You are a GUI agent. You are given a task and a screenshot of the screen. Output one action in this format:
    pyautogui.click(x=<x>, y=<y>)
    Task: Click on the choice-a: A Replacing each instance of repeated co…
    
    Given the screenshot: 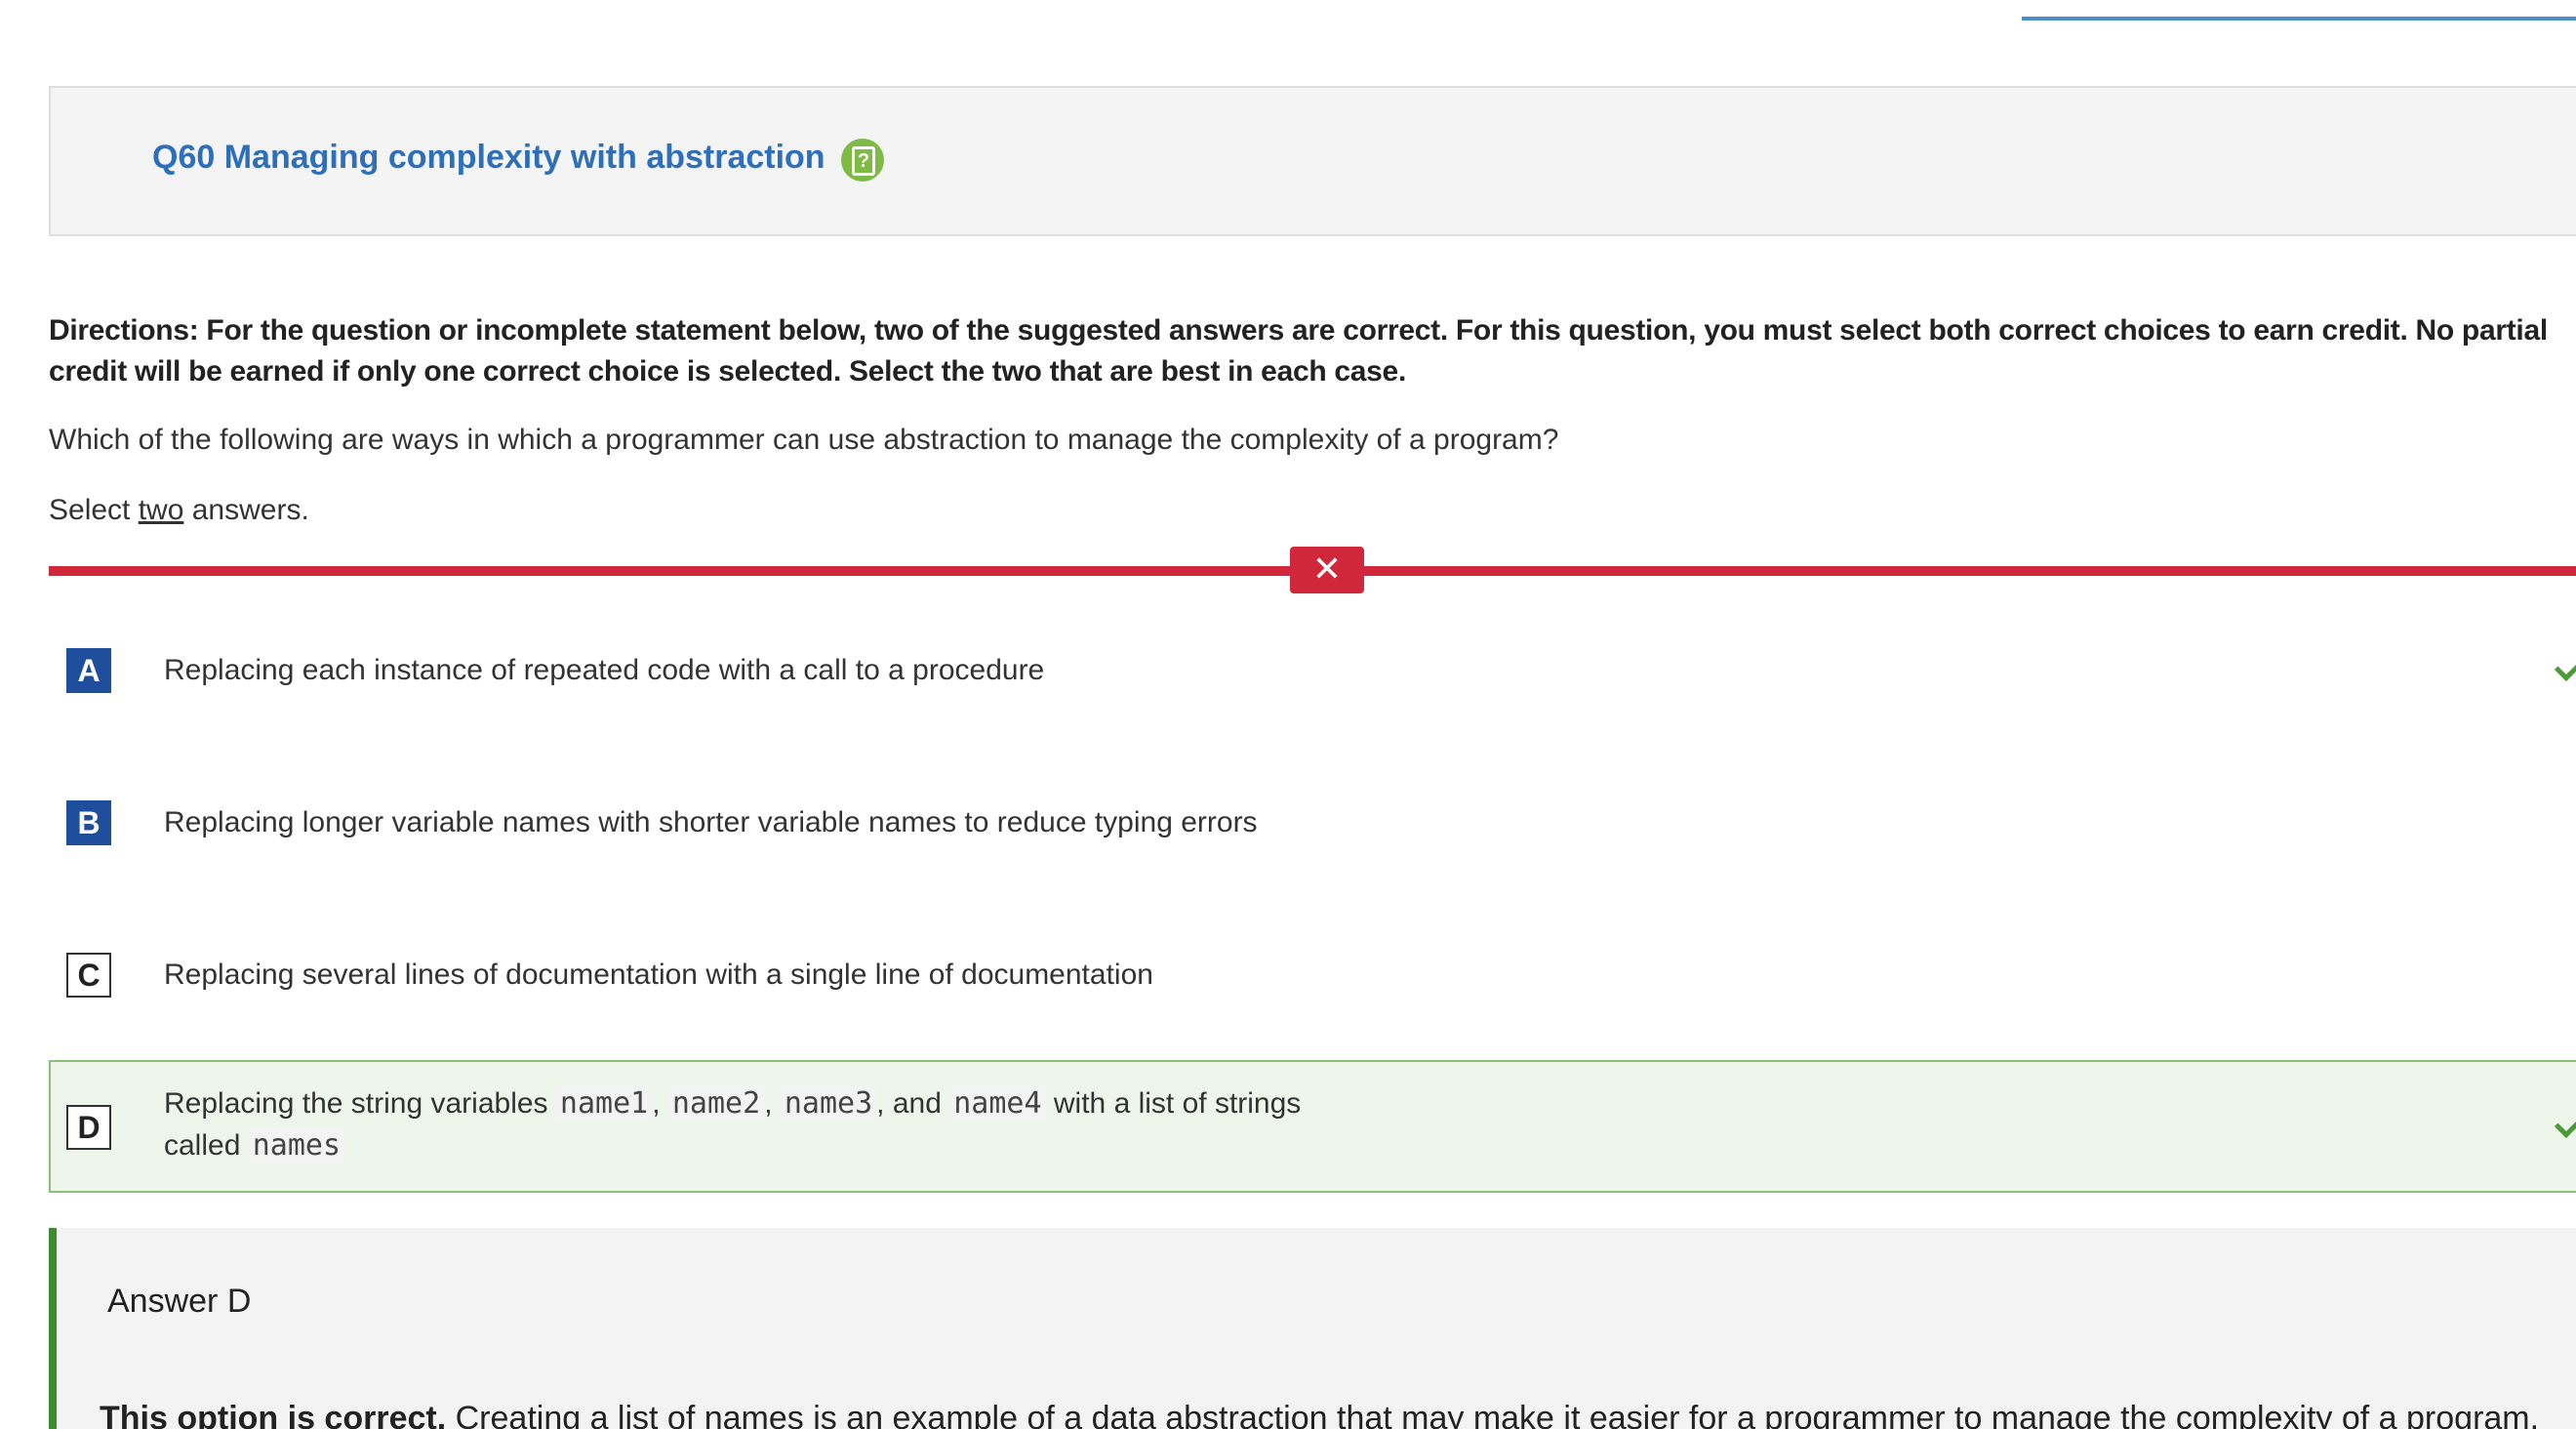 What is the action you would take?
    pyautogui.click(x=1312, y=671)
    